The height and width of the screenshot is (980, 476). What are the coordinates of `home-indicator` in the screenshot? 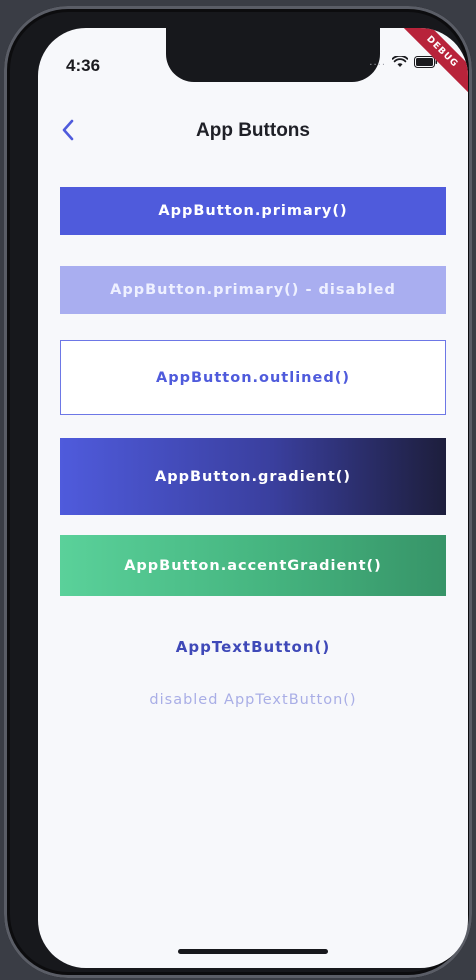 It's located at (253, 951).